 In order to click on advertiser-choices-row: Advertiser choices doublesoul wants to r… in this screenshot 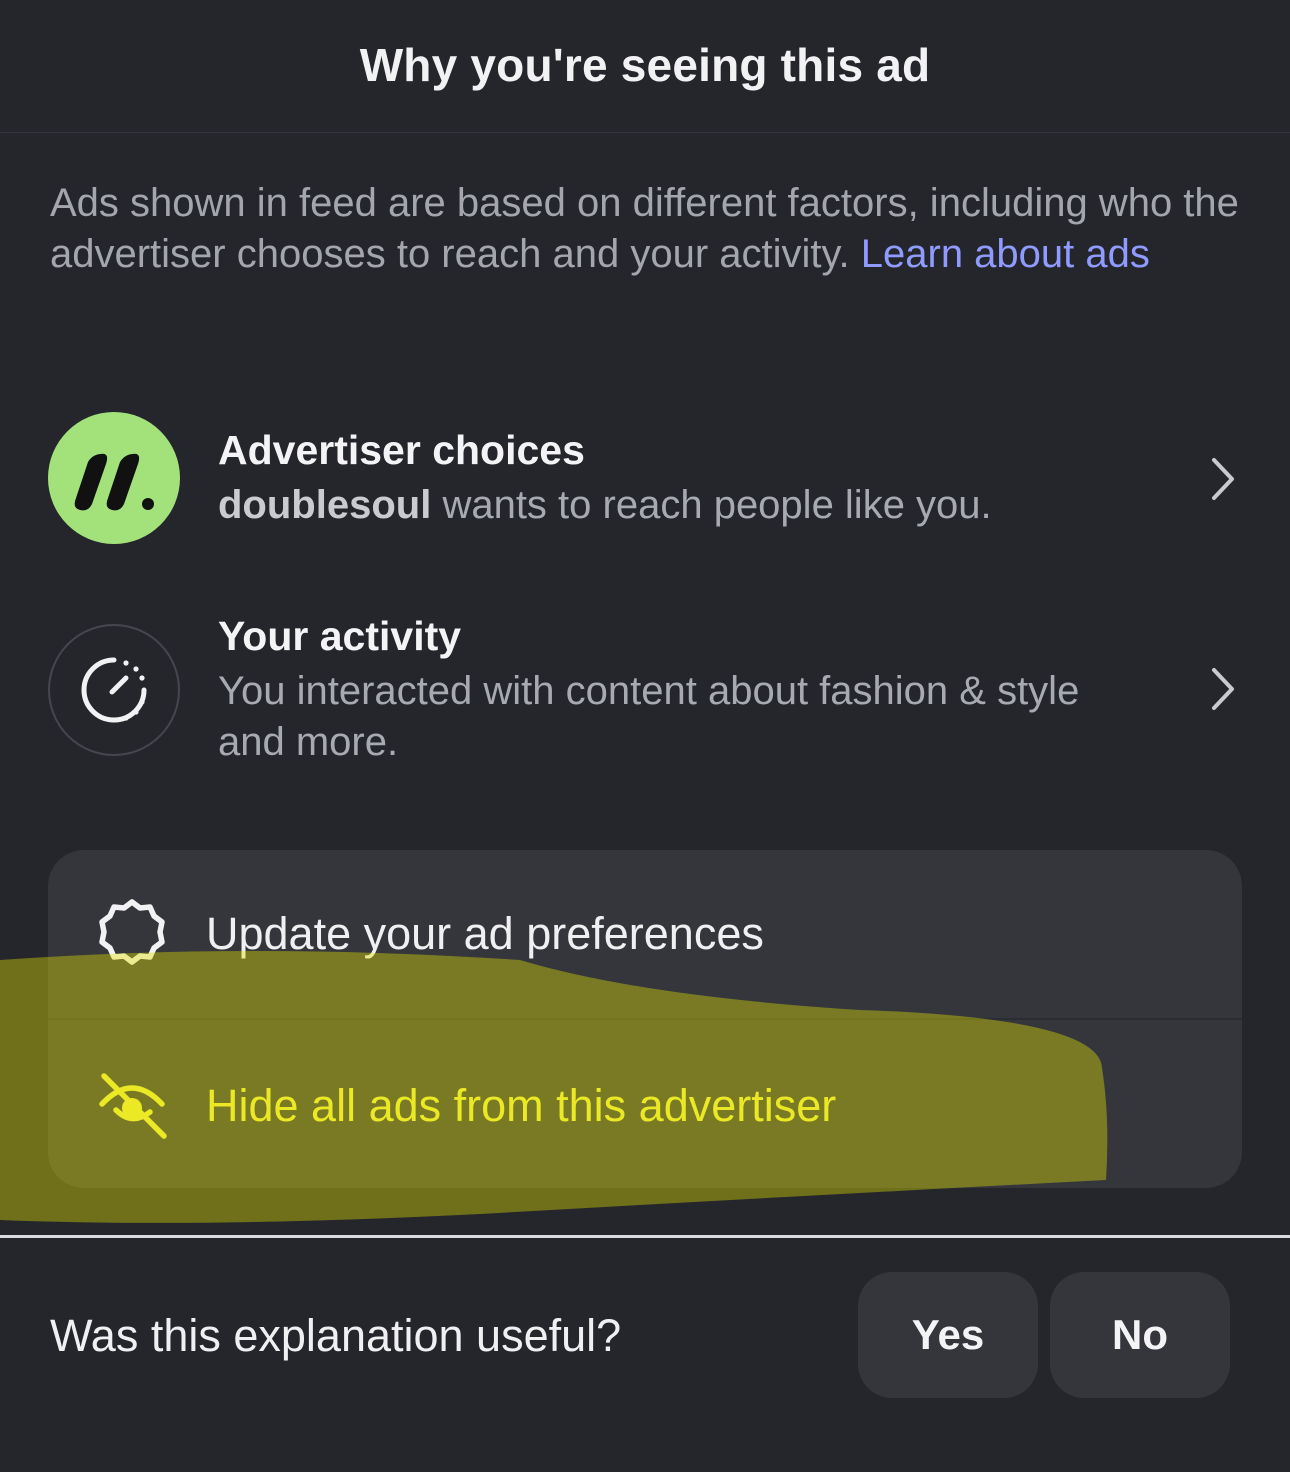, I will do `click(645, 478)`.